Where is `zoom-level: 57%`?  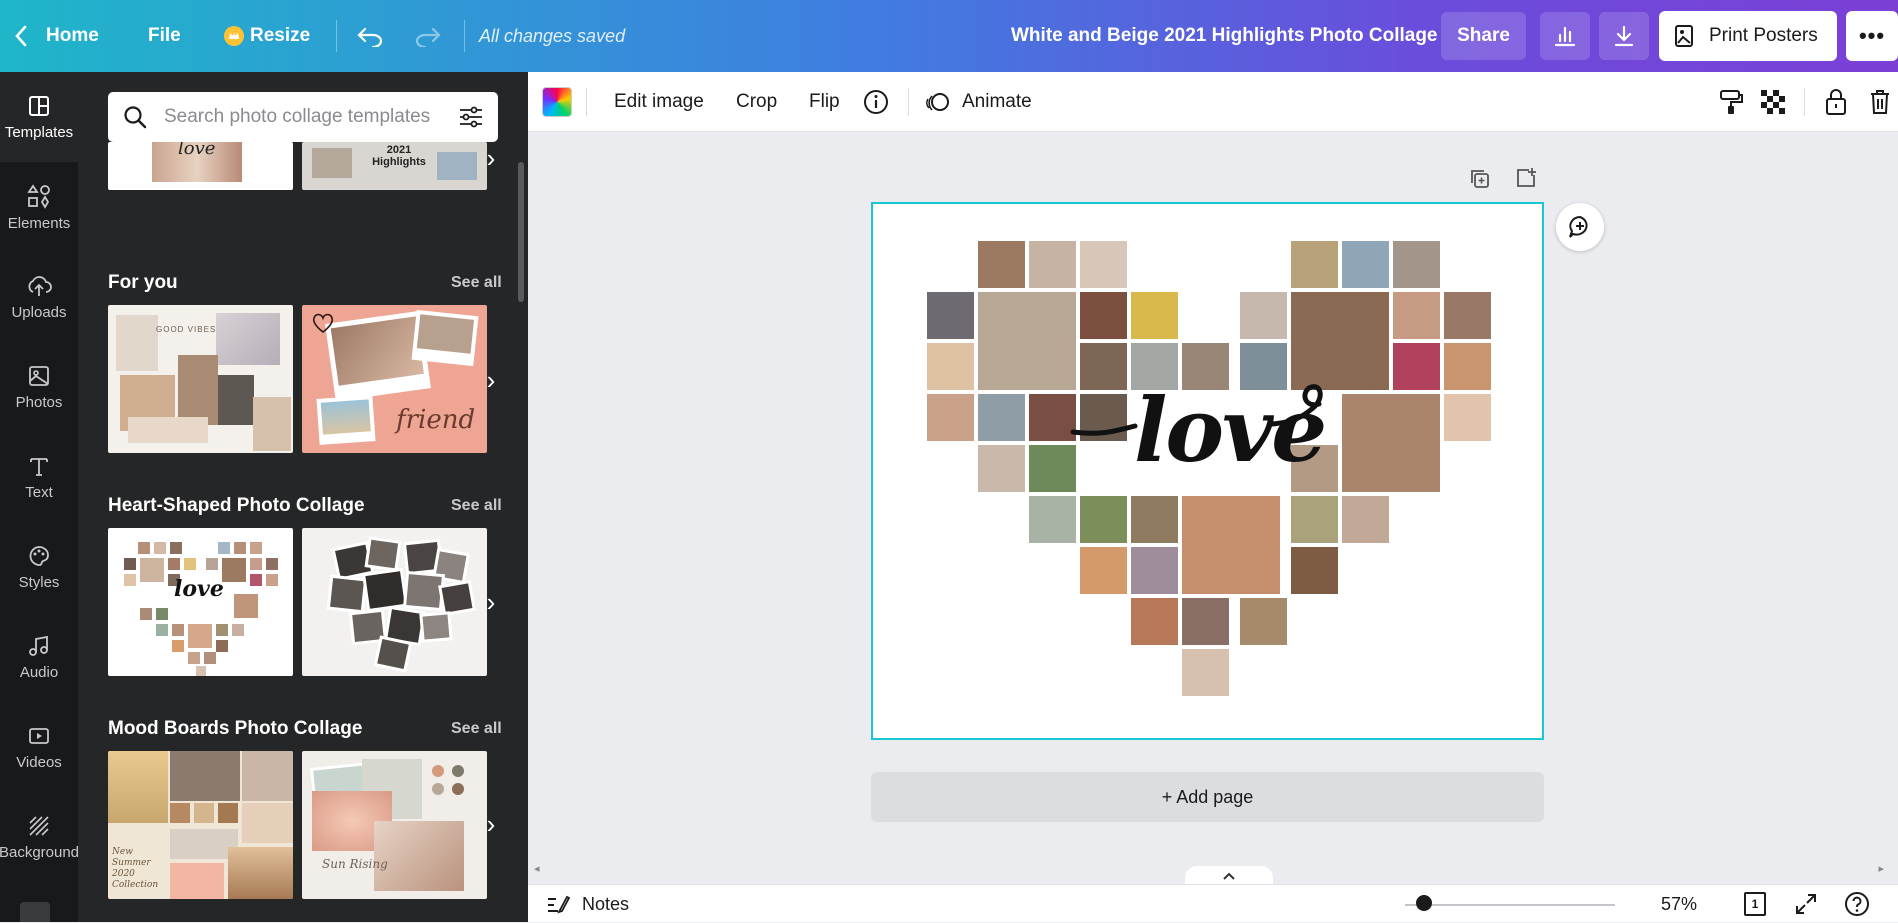 zoom-level: 57% is located at coordinates (1679, 904).